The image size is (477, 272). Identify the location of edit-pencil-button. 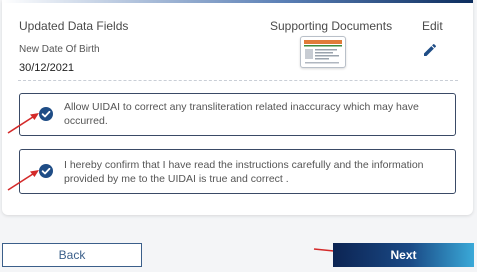
(430, 50).